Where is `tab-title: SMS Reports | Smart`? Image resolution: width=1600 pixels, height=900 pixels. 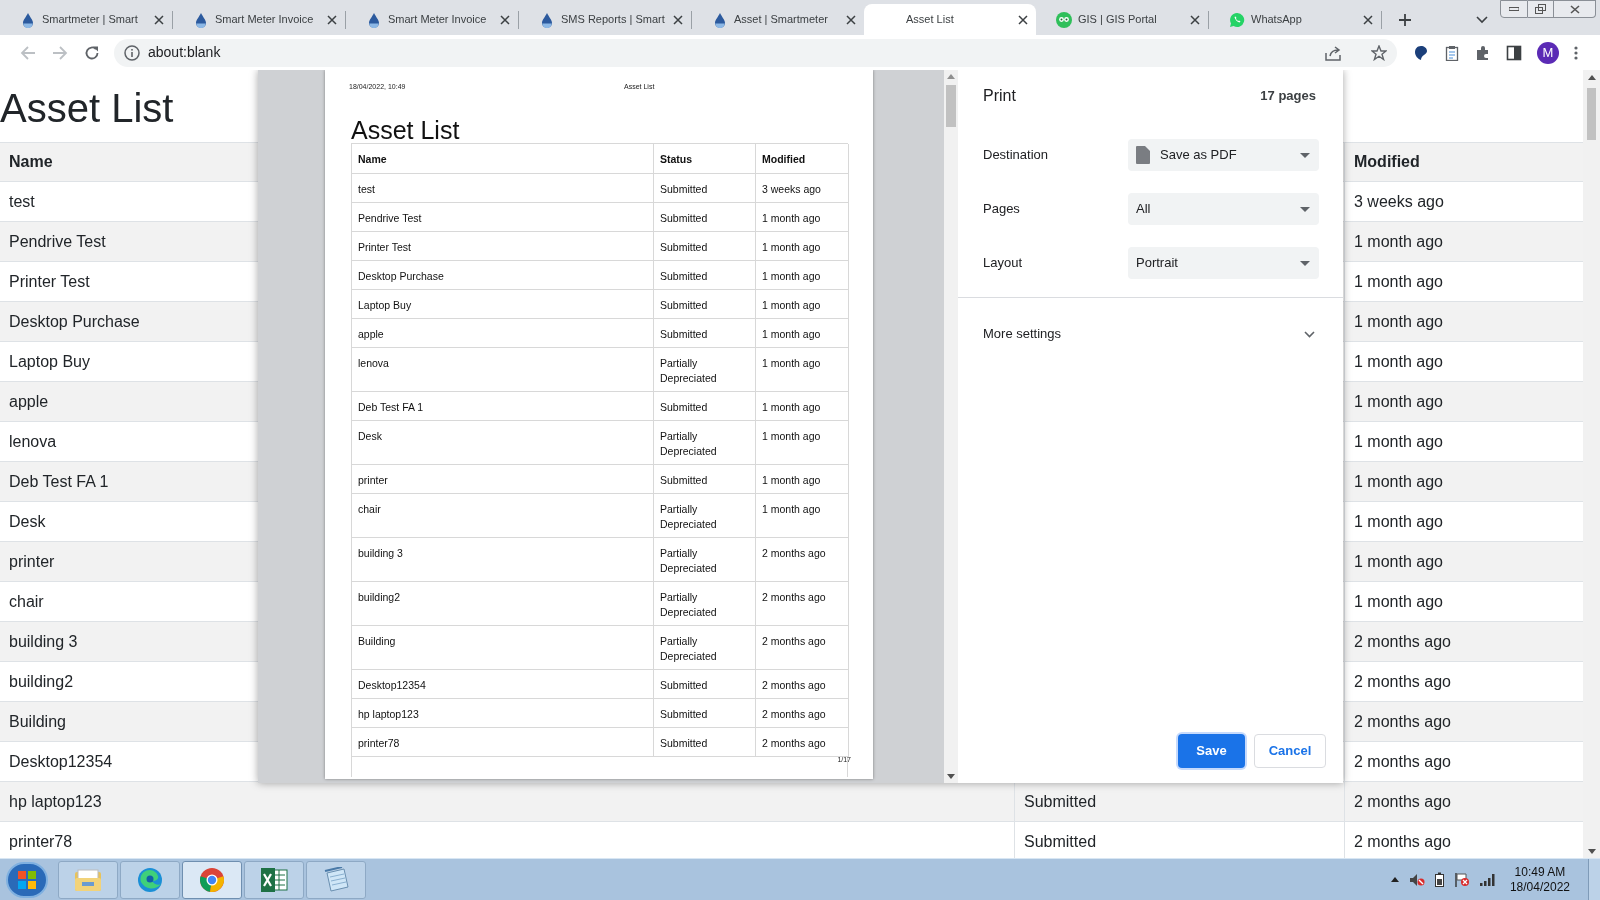
tab-title: SMS Reports | Smart is located at coordinates (613, 20).